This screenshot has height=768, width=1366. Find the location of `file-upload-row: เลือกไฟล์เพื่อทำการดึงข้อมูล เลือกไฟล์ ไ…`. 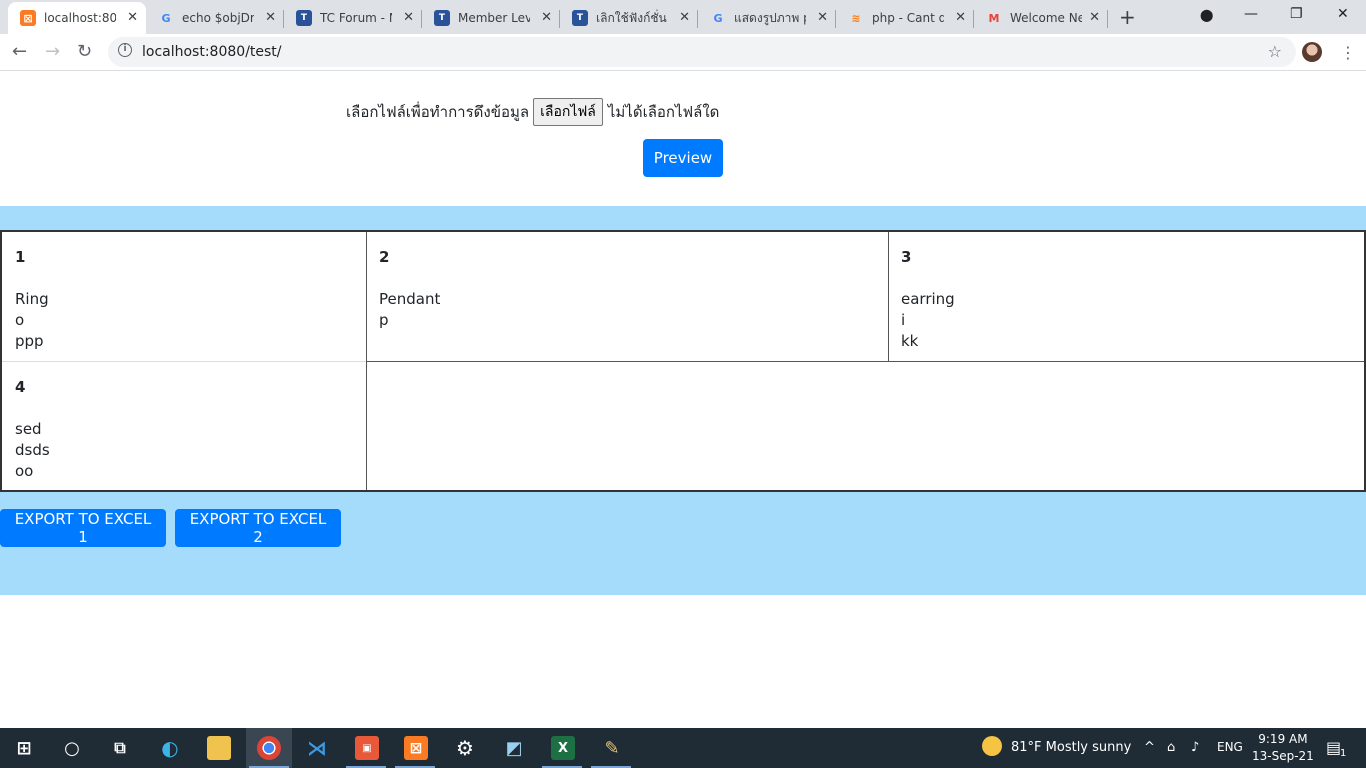

file-upload-row: เลือกไฟล์เพื่อทำการดึงข้อมูล เลือกไฟล์ ไ… is located at coordinates (532, 112).